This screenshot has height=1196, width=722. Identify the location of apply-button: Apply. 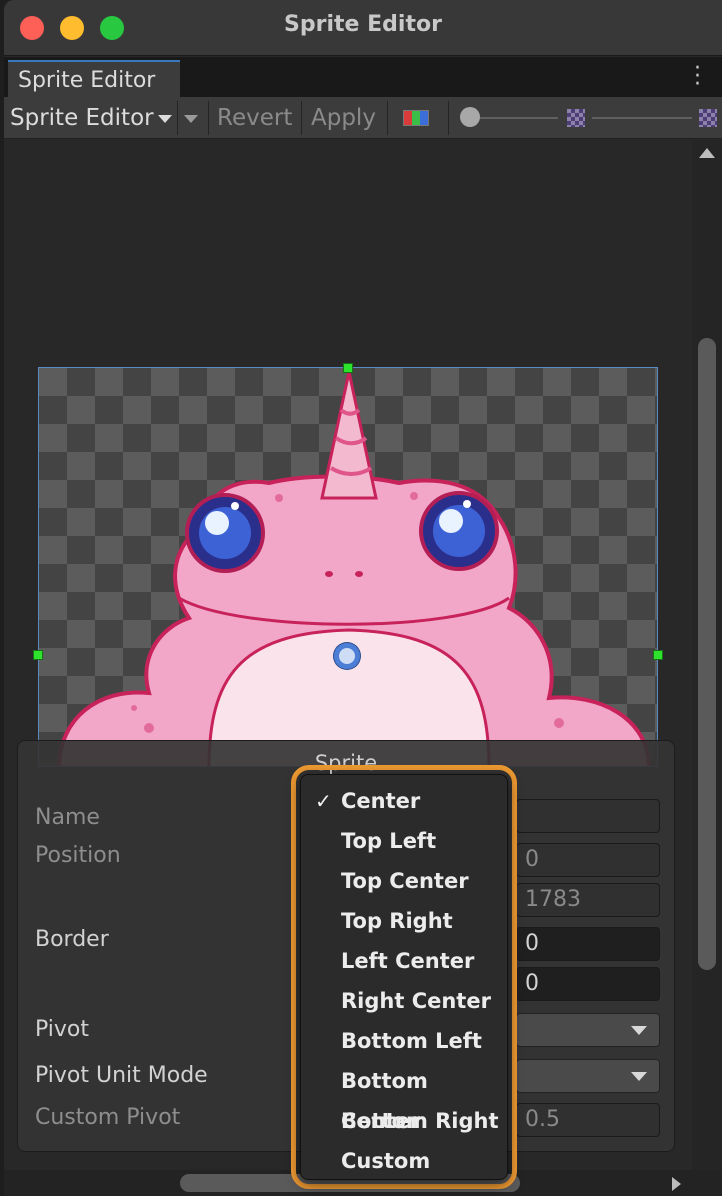
(343, 118).